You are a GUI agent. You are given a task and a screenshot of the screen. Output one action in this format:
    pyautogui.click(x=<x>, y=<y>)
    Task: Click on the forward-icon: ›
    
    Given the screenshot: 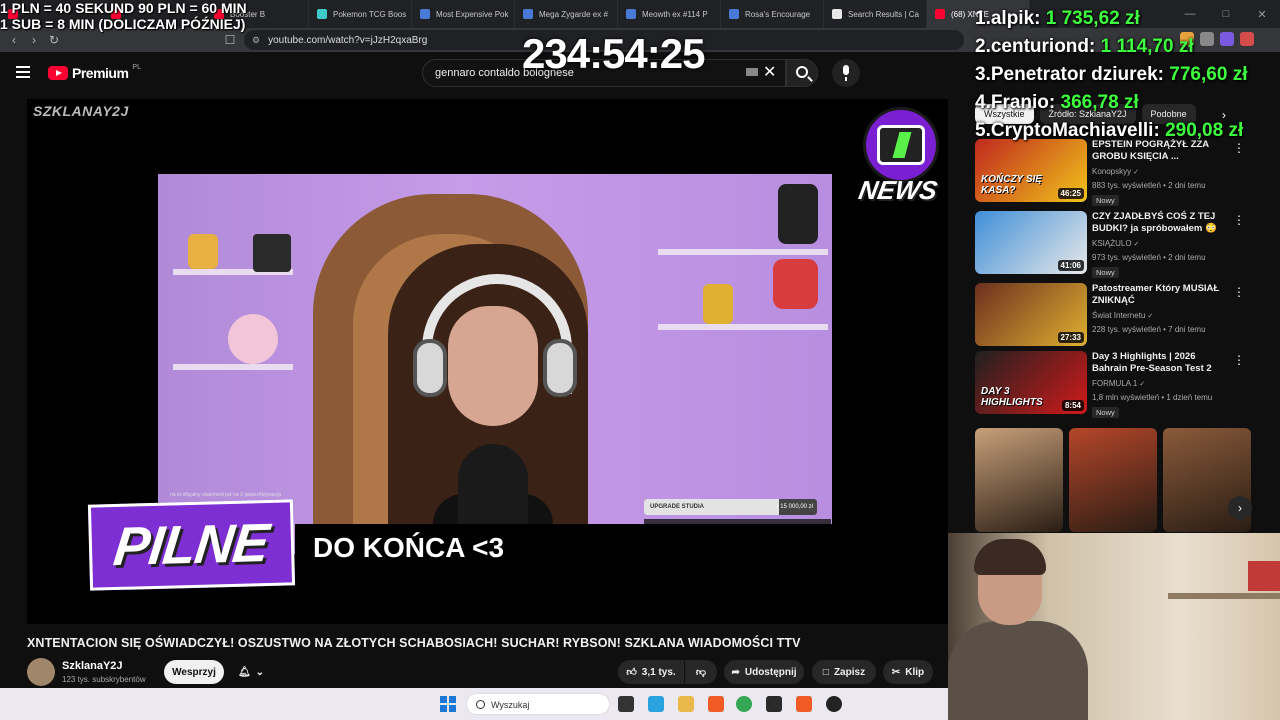 What is the action you would take?
    pyautogui.click(x=34, y=40)
    